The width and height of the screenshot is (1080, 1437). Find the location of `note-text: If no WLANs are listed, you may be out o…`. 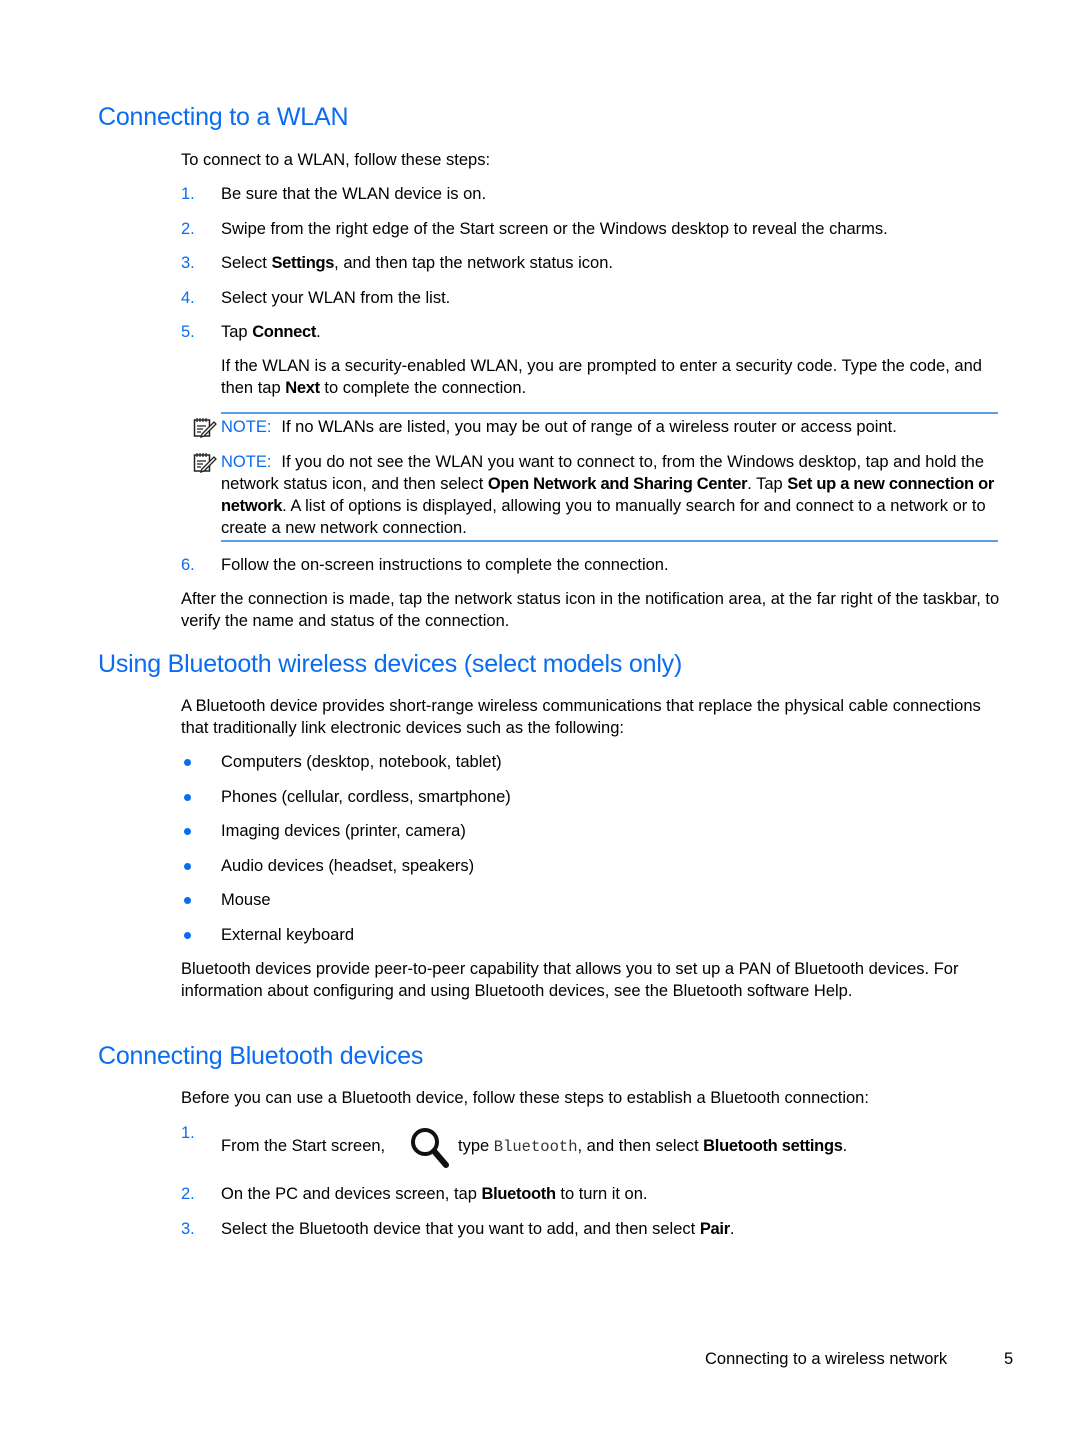

note-text: If no WLANs are listed, you may be out o… is located at coordinates (589, 427).